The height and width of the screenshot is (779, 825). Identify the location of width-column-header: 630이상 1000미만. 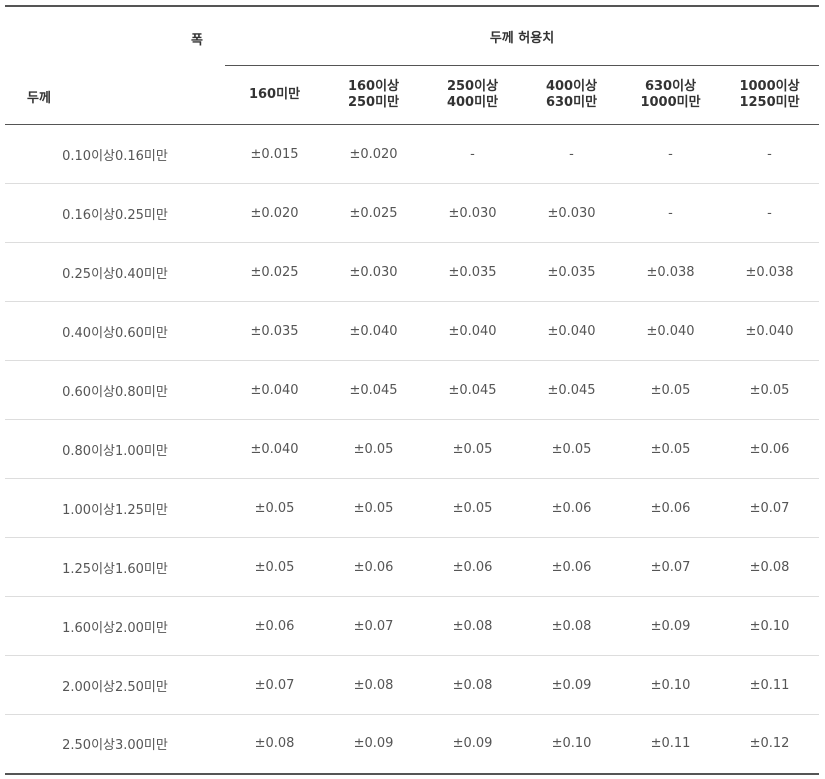
(670, 95).